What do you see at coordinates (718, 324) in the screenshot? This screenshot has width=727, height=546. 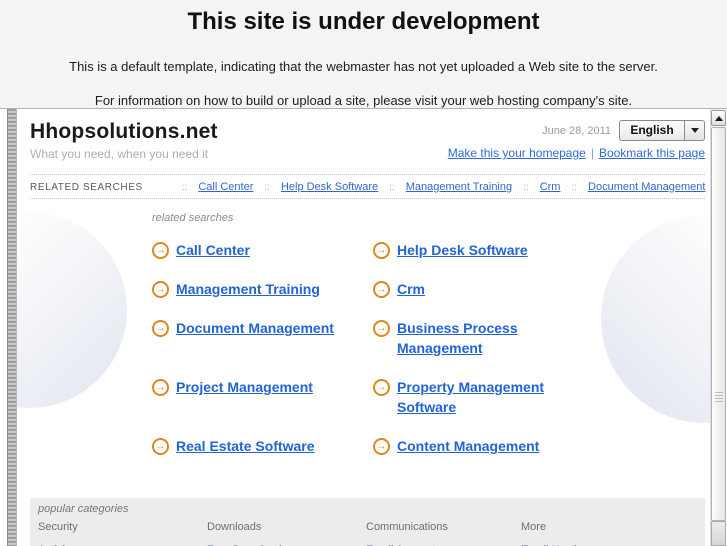 I see `scrollbar-thumb` at bounding box center [718, 324].